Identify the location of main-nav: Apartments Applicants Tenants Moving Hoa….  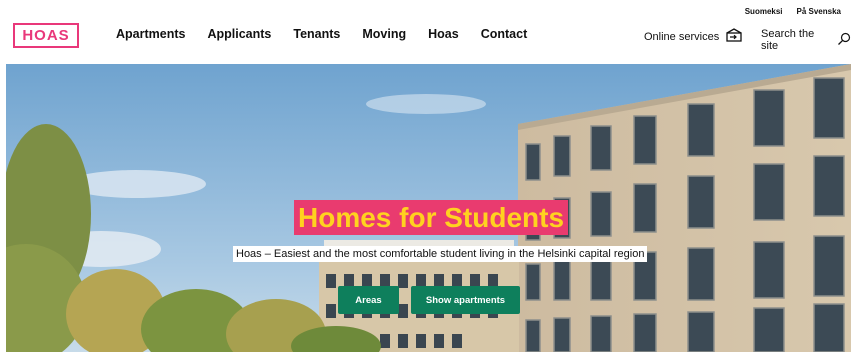
(321, 34).